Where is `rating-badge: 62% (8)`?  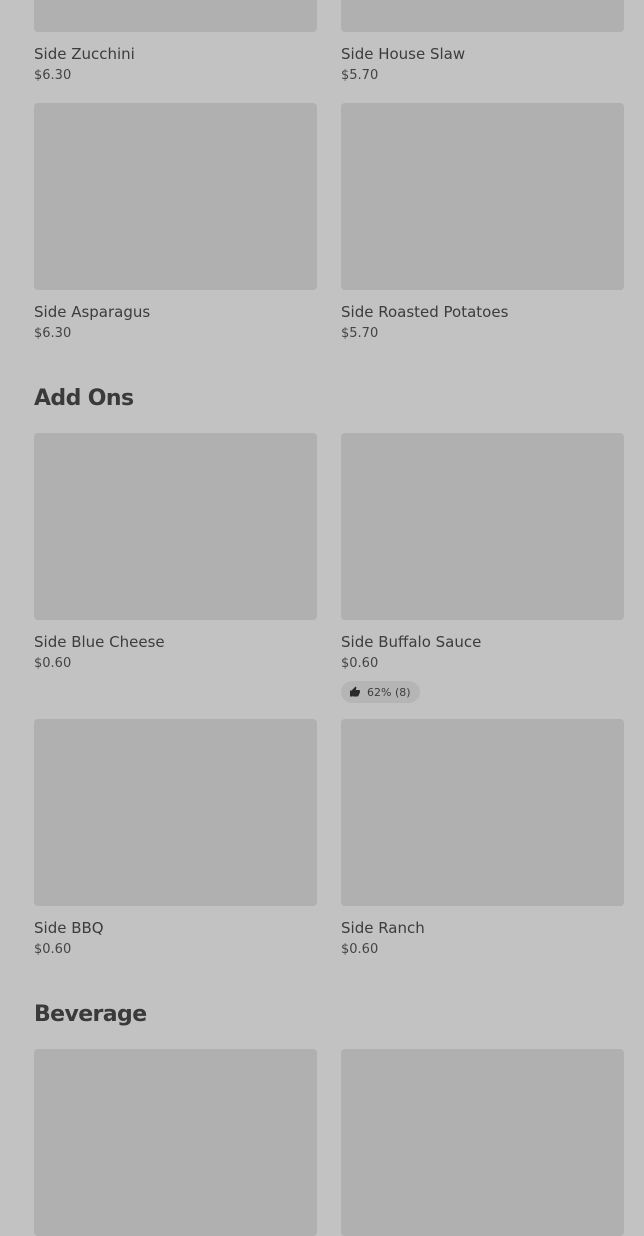
rating-badge: 62% (8) is located at coordinates (380, 692).